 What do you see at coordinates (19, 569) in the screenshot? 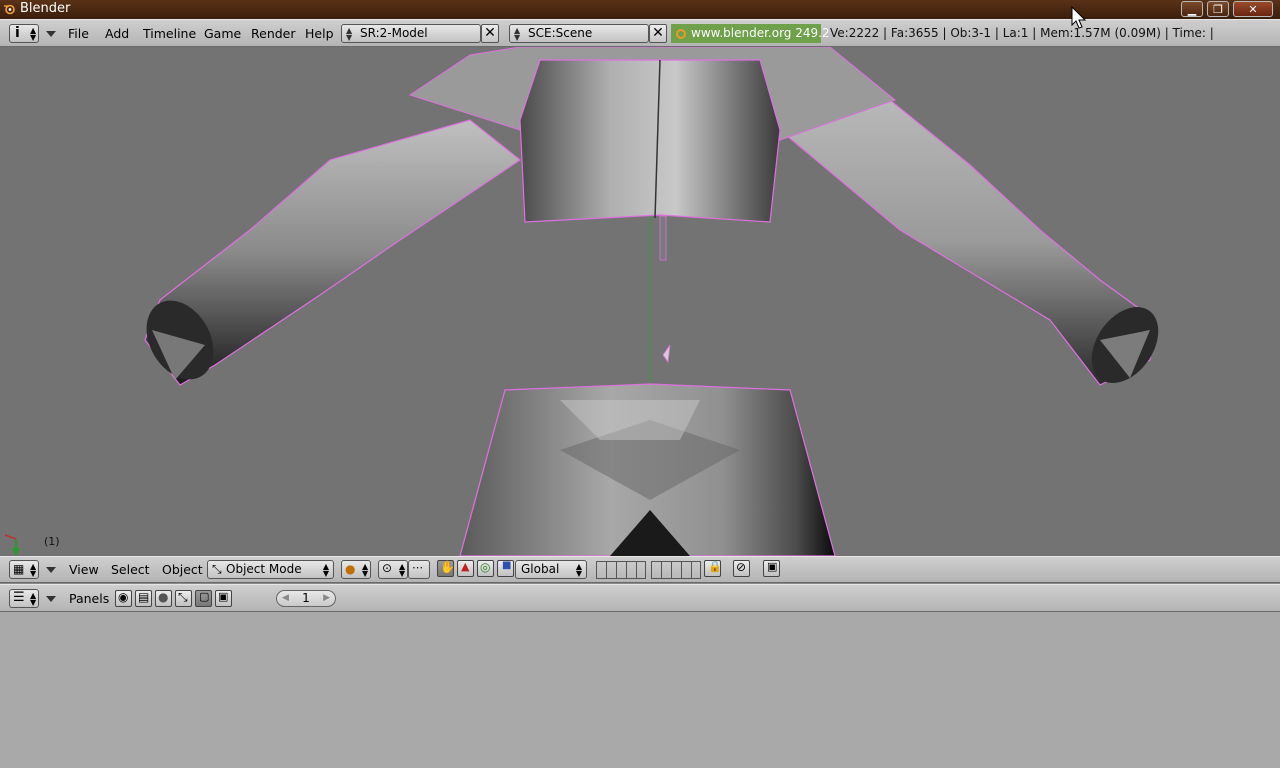
I see `grid-icon: ▦` at bounding box center [19, 569].